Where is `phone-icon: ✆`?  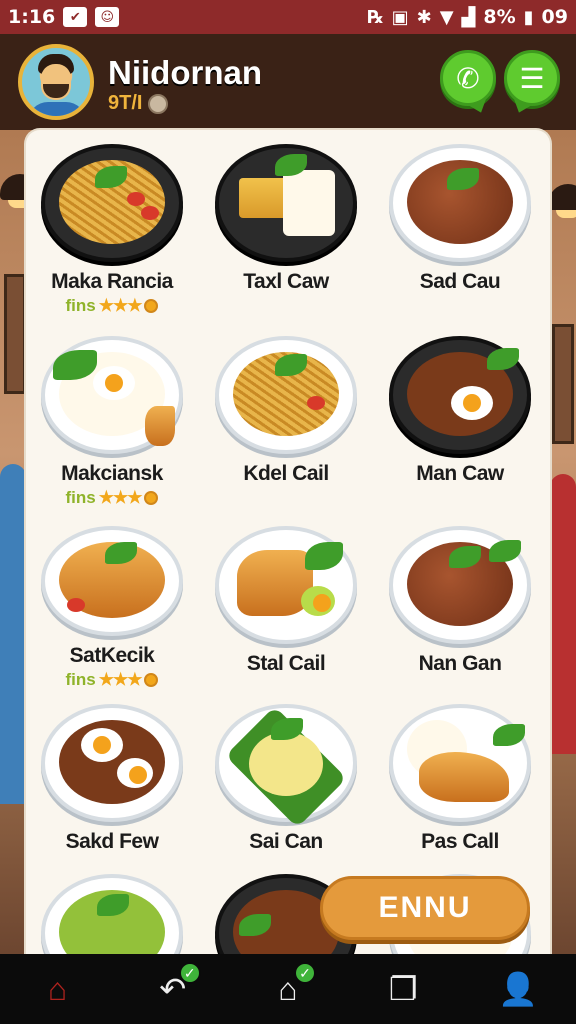 phone-icon: ✆ is located at coordinates (468, 78).